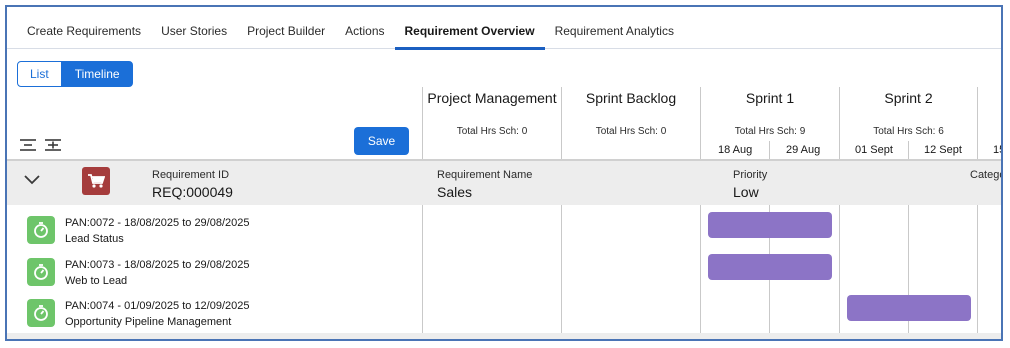 This screenshot has width=1010, height=348. I want to click on tab-create-requirements: Create Requirements, so click(84, 28).